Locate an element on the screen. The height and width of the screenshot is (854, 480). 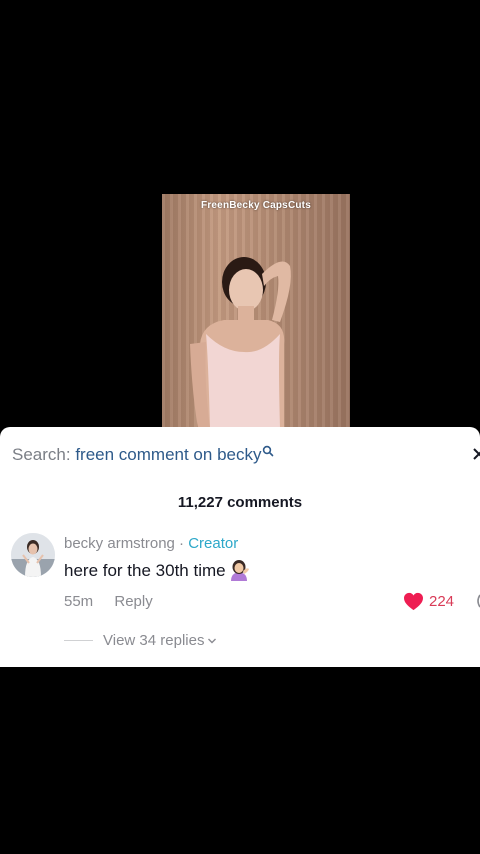
comment-age: 55m is located at coordinates (79, 601).